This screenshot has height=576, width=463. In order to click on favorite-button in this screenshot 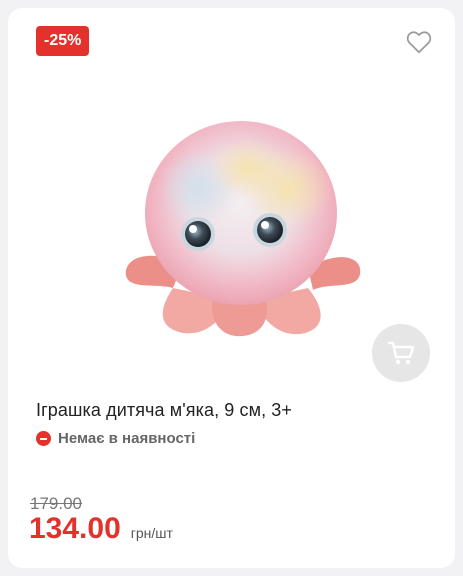, I will do `click(419, 42)`.